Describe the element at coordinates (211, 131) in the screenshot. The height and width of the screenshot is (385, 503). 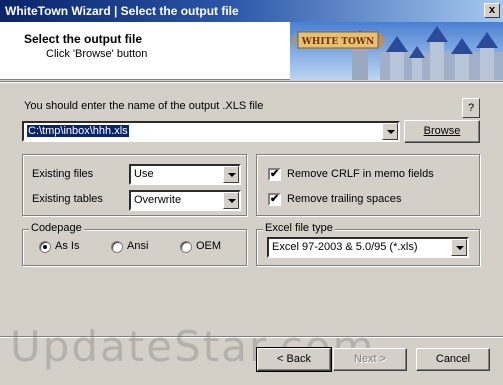
I see `file-path-combo: C:\tmp\inbox\hhh.xls` at that location.